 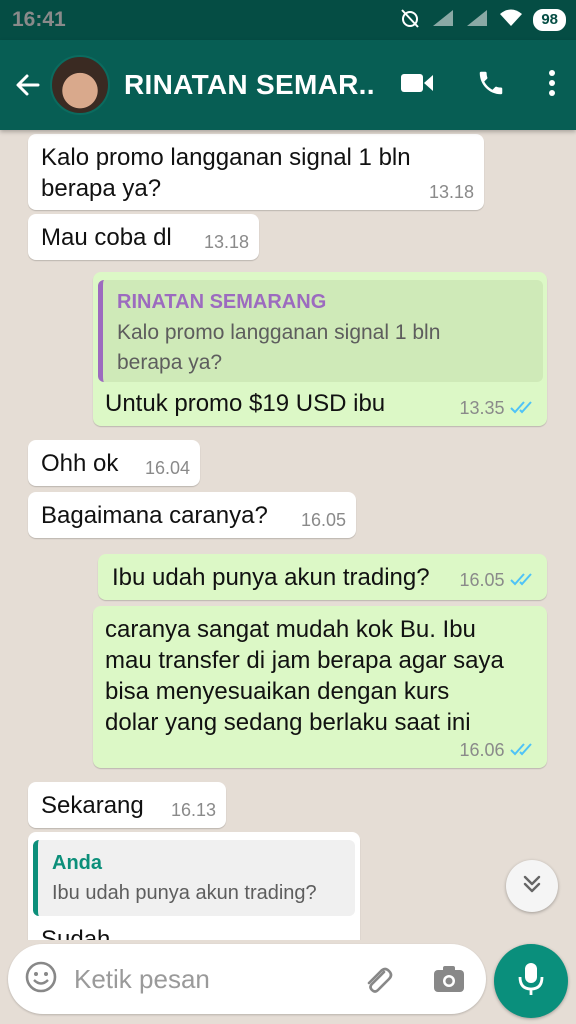 I want to click on incoming-message: Anda Ibu udah punya akun trading? Sudah, so click(x=194, y=886).